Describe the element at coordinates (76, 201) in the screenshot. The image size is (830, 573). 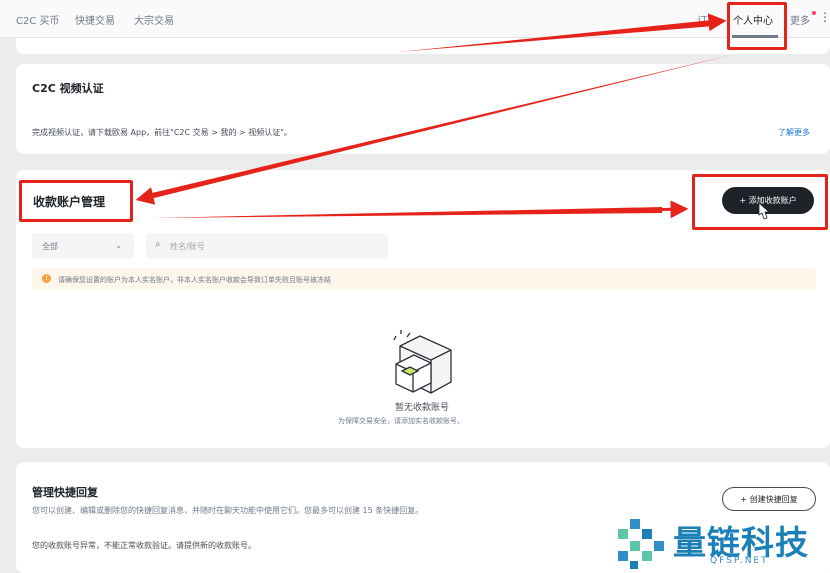
I see `annotation-box-account-title` at that location.